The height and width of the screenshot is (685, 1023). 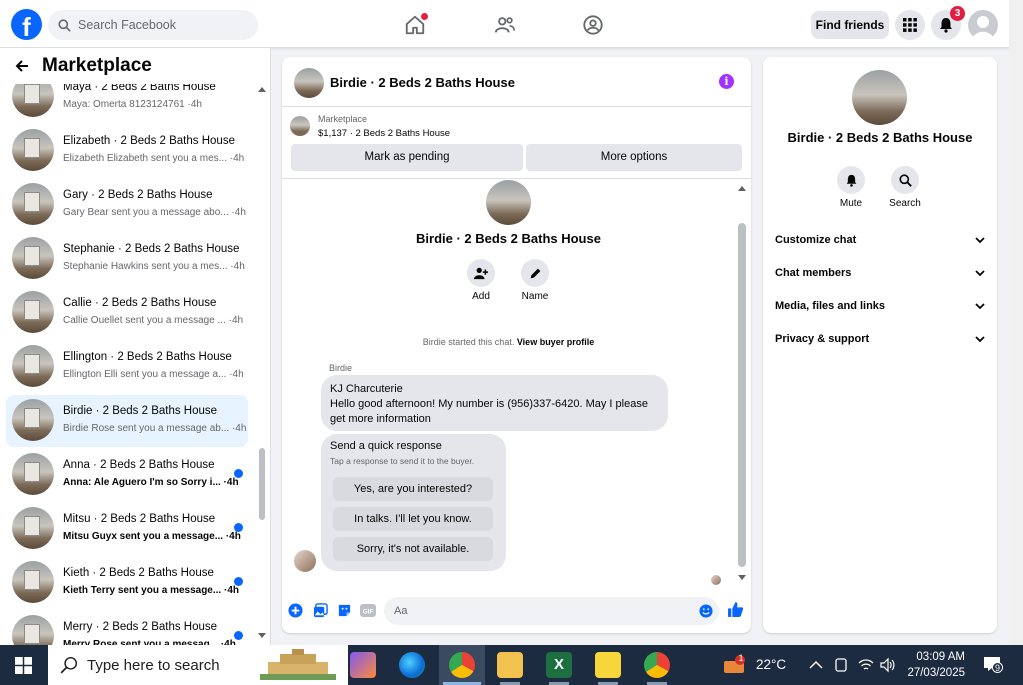 What do you see at coordinates (386, 446) in the screenshot?
I see `quick-response-title: Send a quick response` at bounding box center [386, 446].